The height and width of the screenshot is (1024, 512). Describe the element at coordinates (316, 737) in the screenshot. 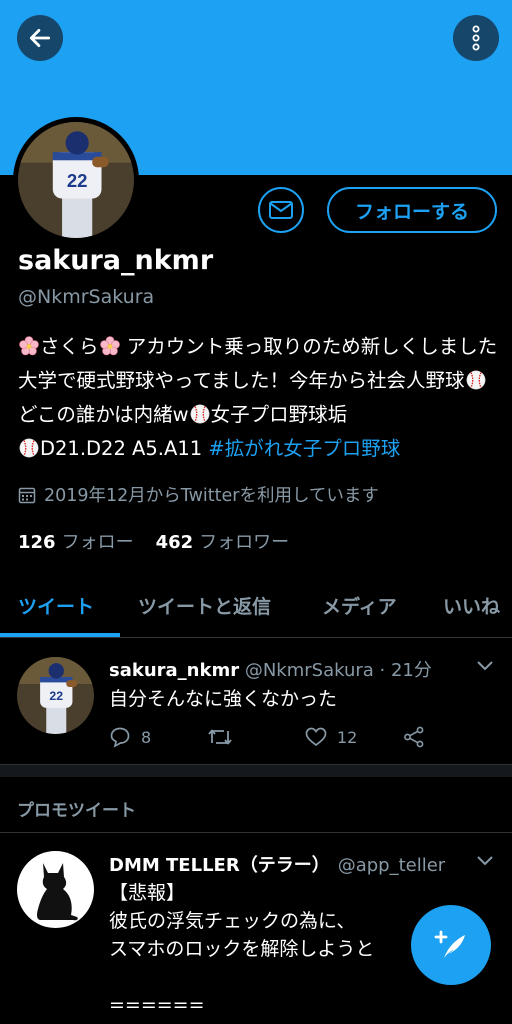

I see `like-icon` at that location.